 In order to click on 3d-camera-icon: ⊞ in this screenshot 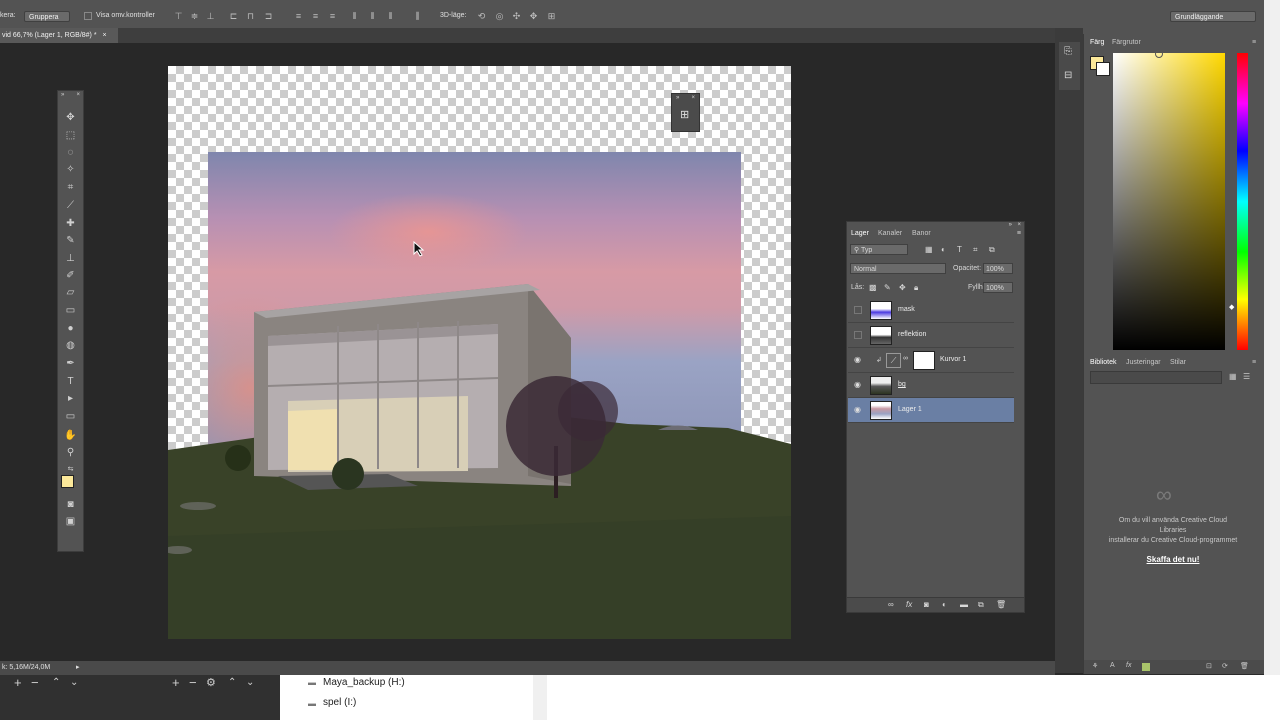, I will do `click(684, 114)`.